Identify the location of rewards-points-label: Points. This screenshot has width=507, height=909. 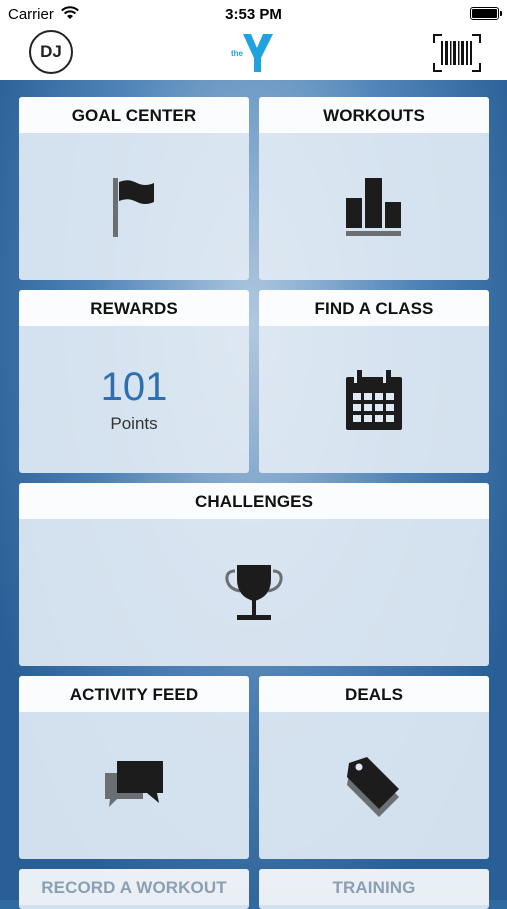
(134, 423).